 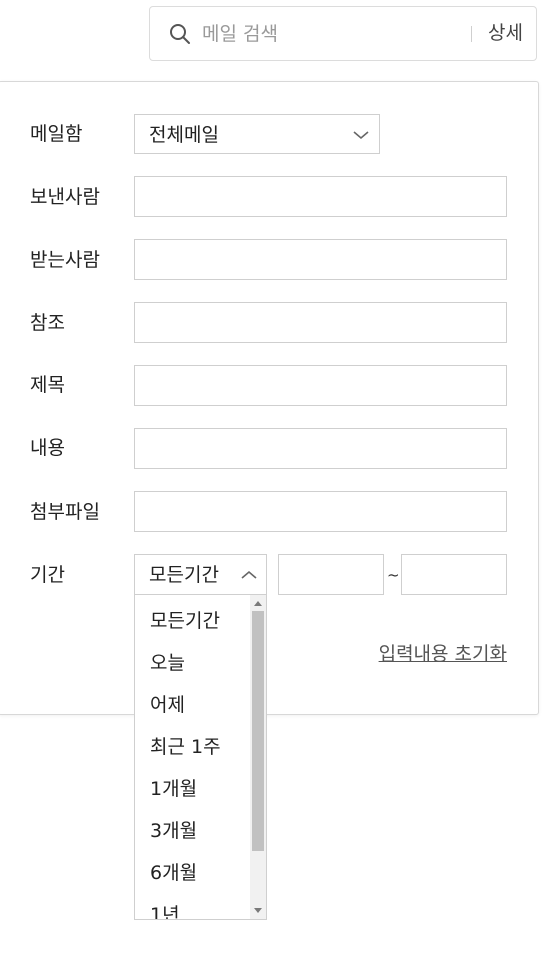 What do you see at coordinates (184, 135) in the screenshot?
I see `mailbox-select-value: 전체메일` at bounding box center [184, 135].